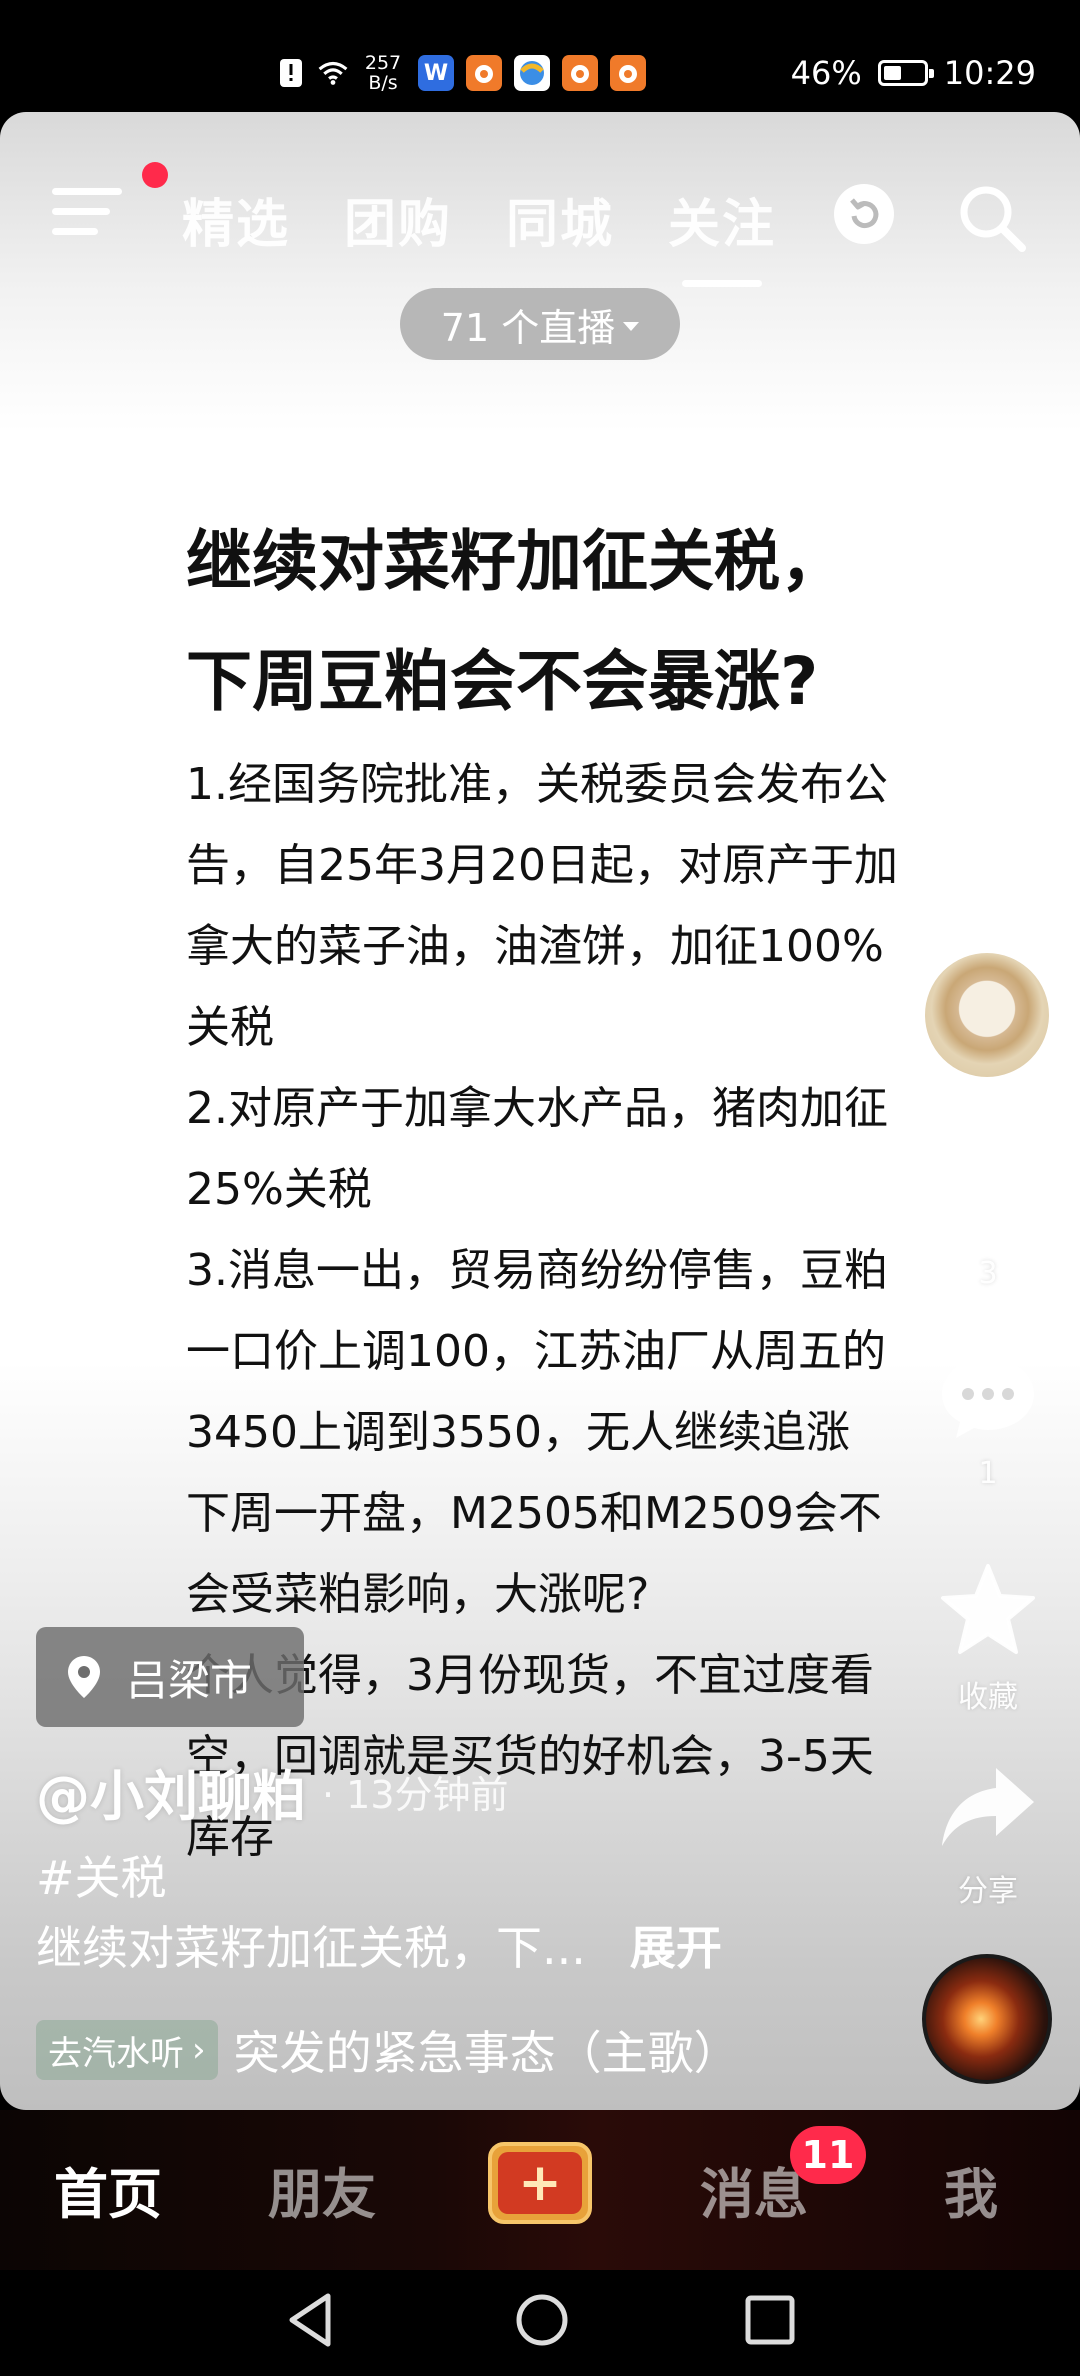  Describe the element at coordinates (556, 622) in the screenshot. I see `post-title: 继续对菜籽加征关税， 下周豆粕会不会暴涨?` at that location.